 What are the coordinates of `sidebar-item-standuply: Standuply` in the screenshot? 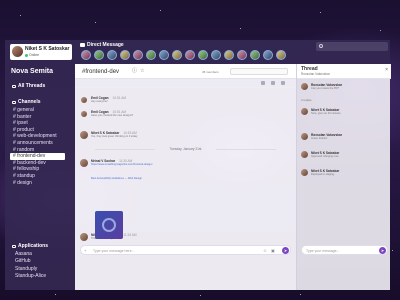 It's located at (30, 269).